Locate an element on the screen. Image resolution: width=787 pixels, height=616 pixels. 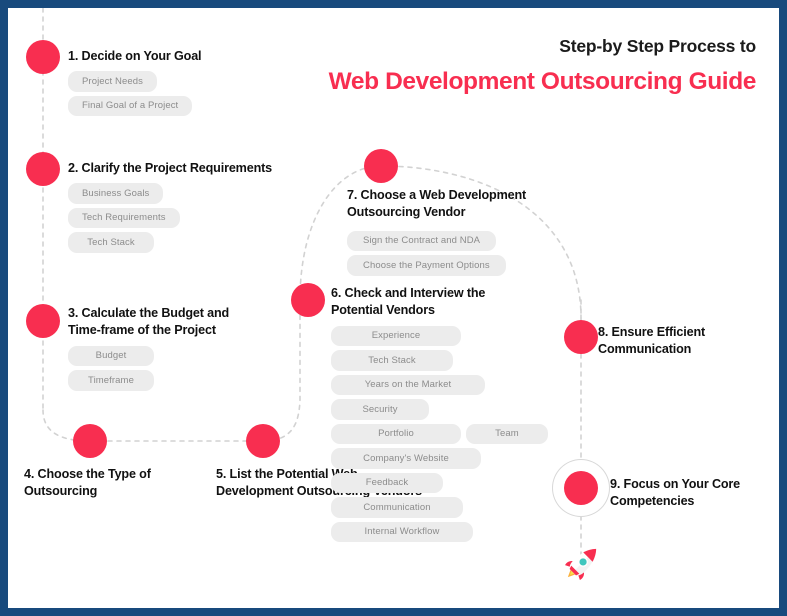
step-title-8: 8. Ensure Efficient Communication is located at coordinates (652, 341).